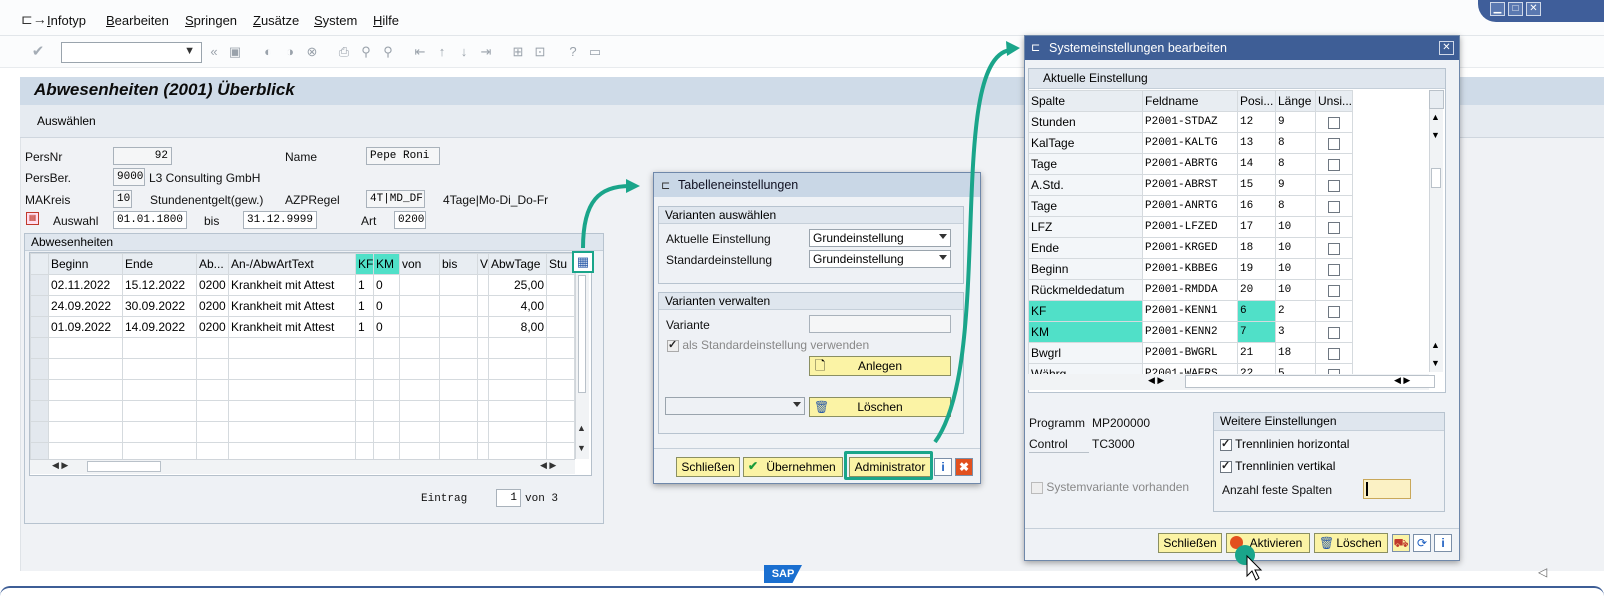  I want to click on arrow-to-table-settings, so click(606, 216).